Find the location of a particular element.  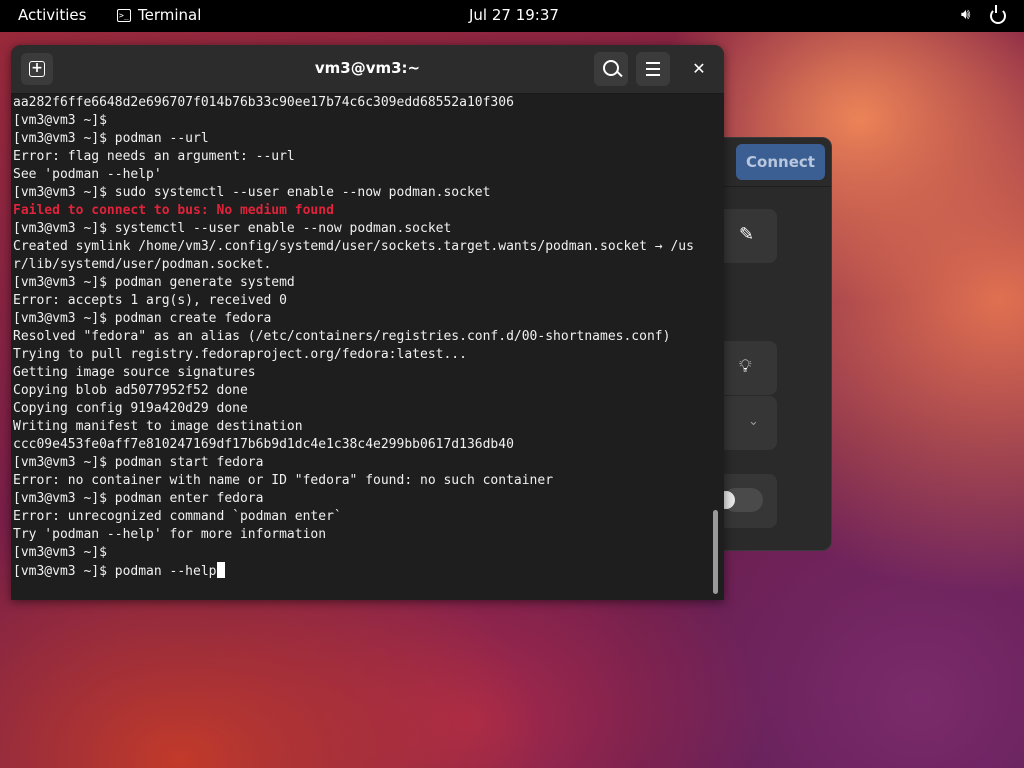

volume-icon: 🔊︎ is located at coordinates (965, 14).